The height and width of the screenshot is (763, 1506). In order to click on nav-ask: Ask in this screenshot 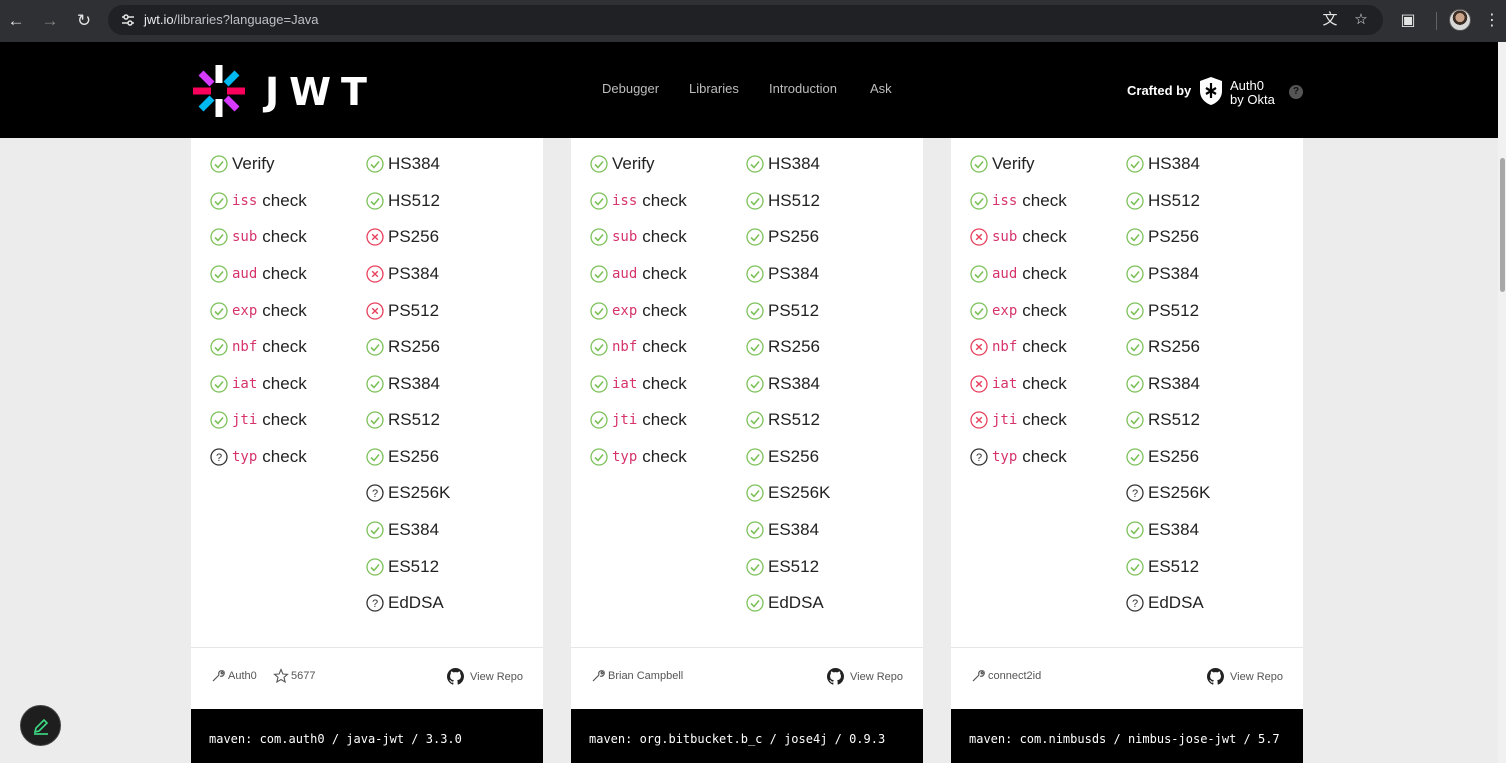, I will do `click(881, 88)`.